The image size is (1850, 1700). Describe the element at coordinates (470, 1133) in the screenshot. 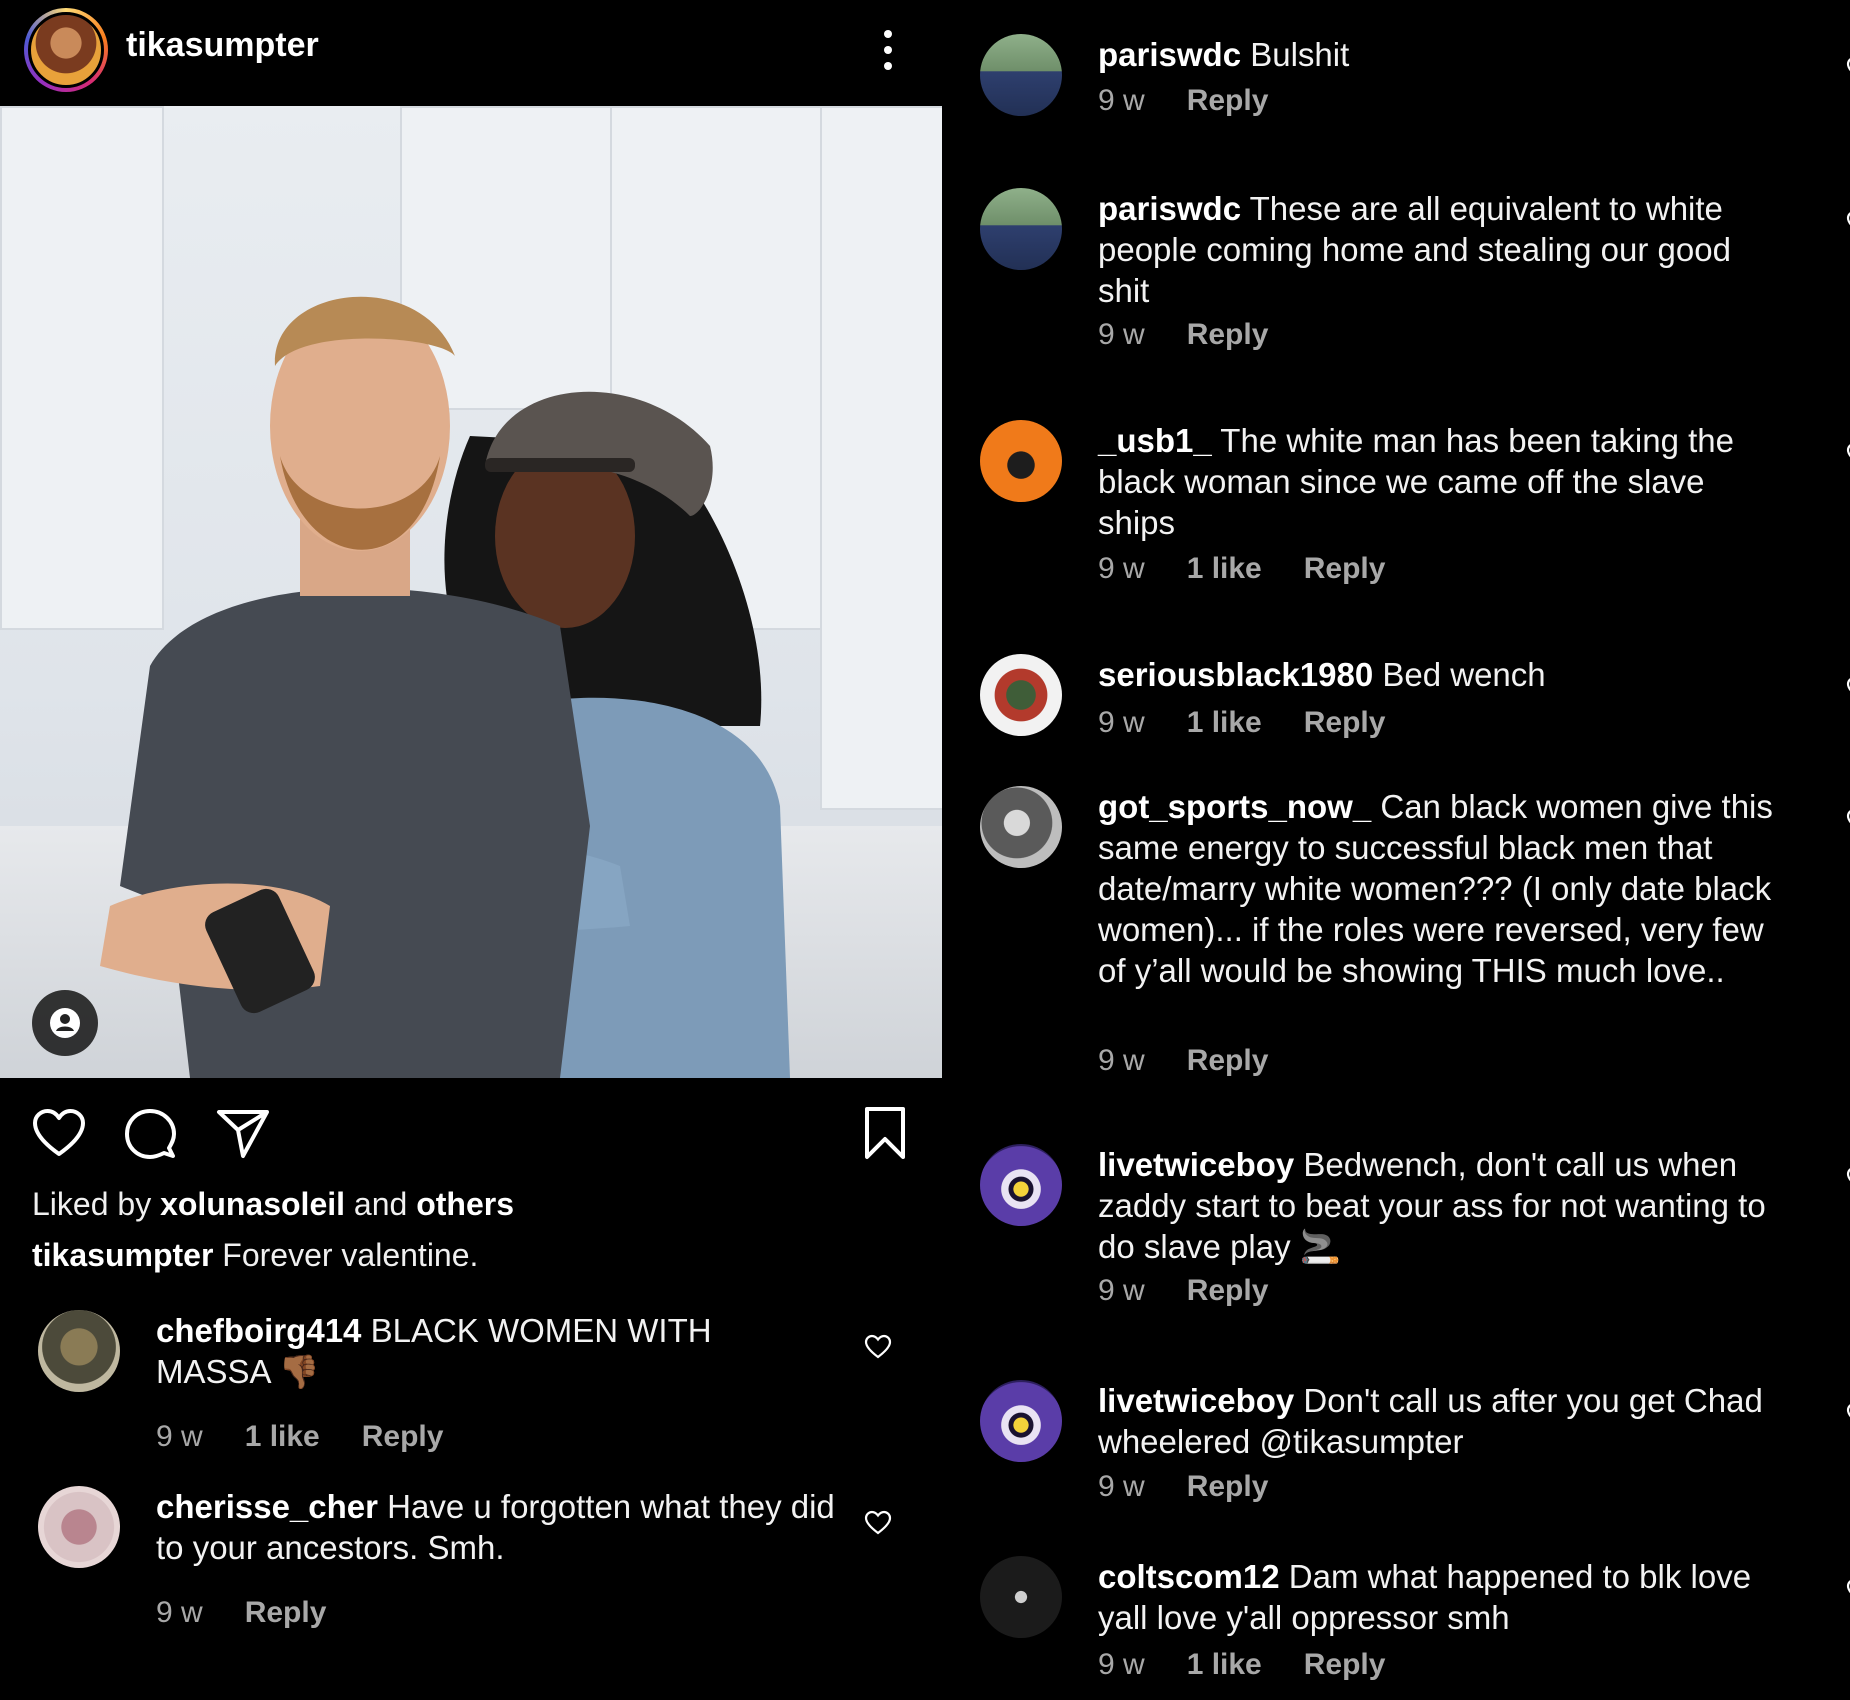

I see `post-action-bar` at that location.